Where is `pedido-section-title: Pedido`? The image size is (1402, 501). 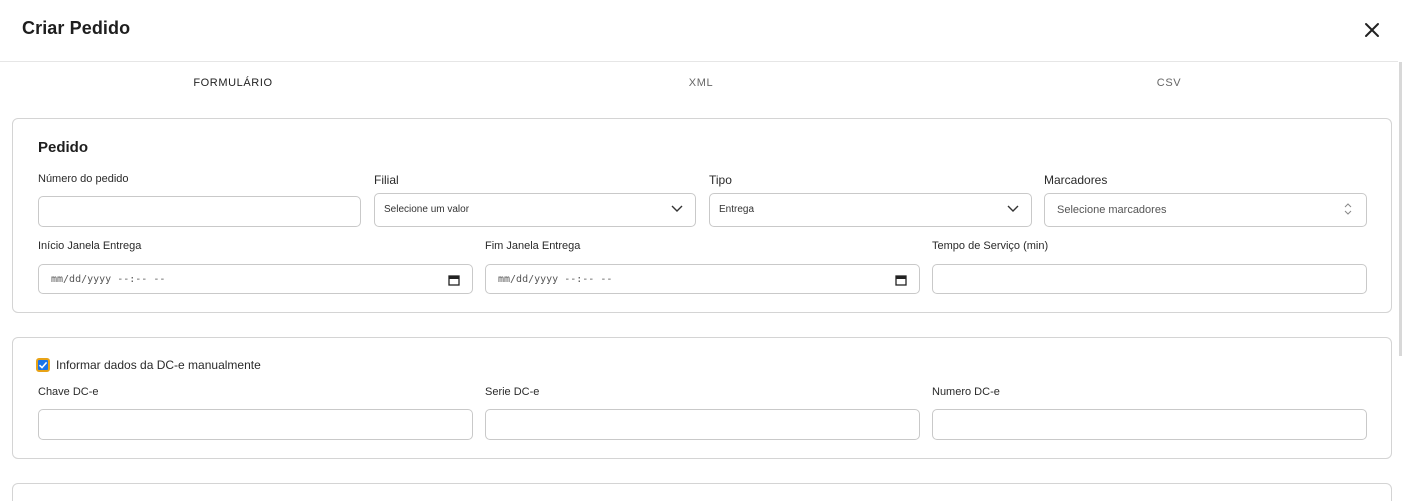
pedido-section-title: Pedido is located at coordinates (63, 147).